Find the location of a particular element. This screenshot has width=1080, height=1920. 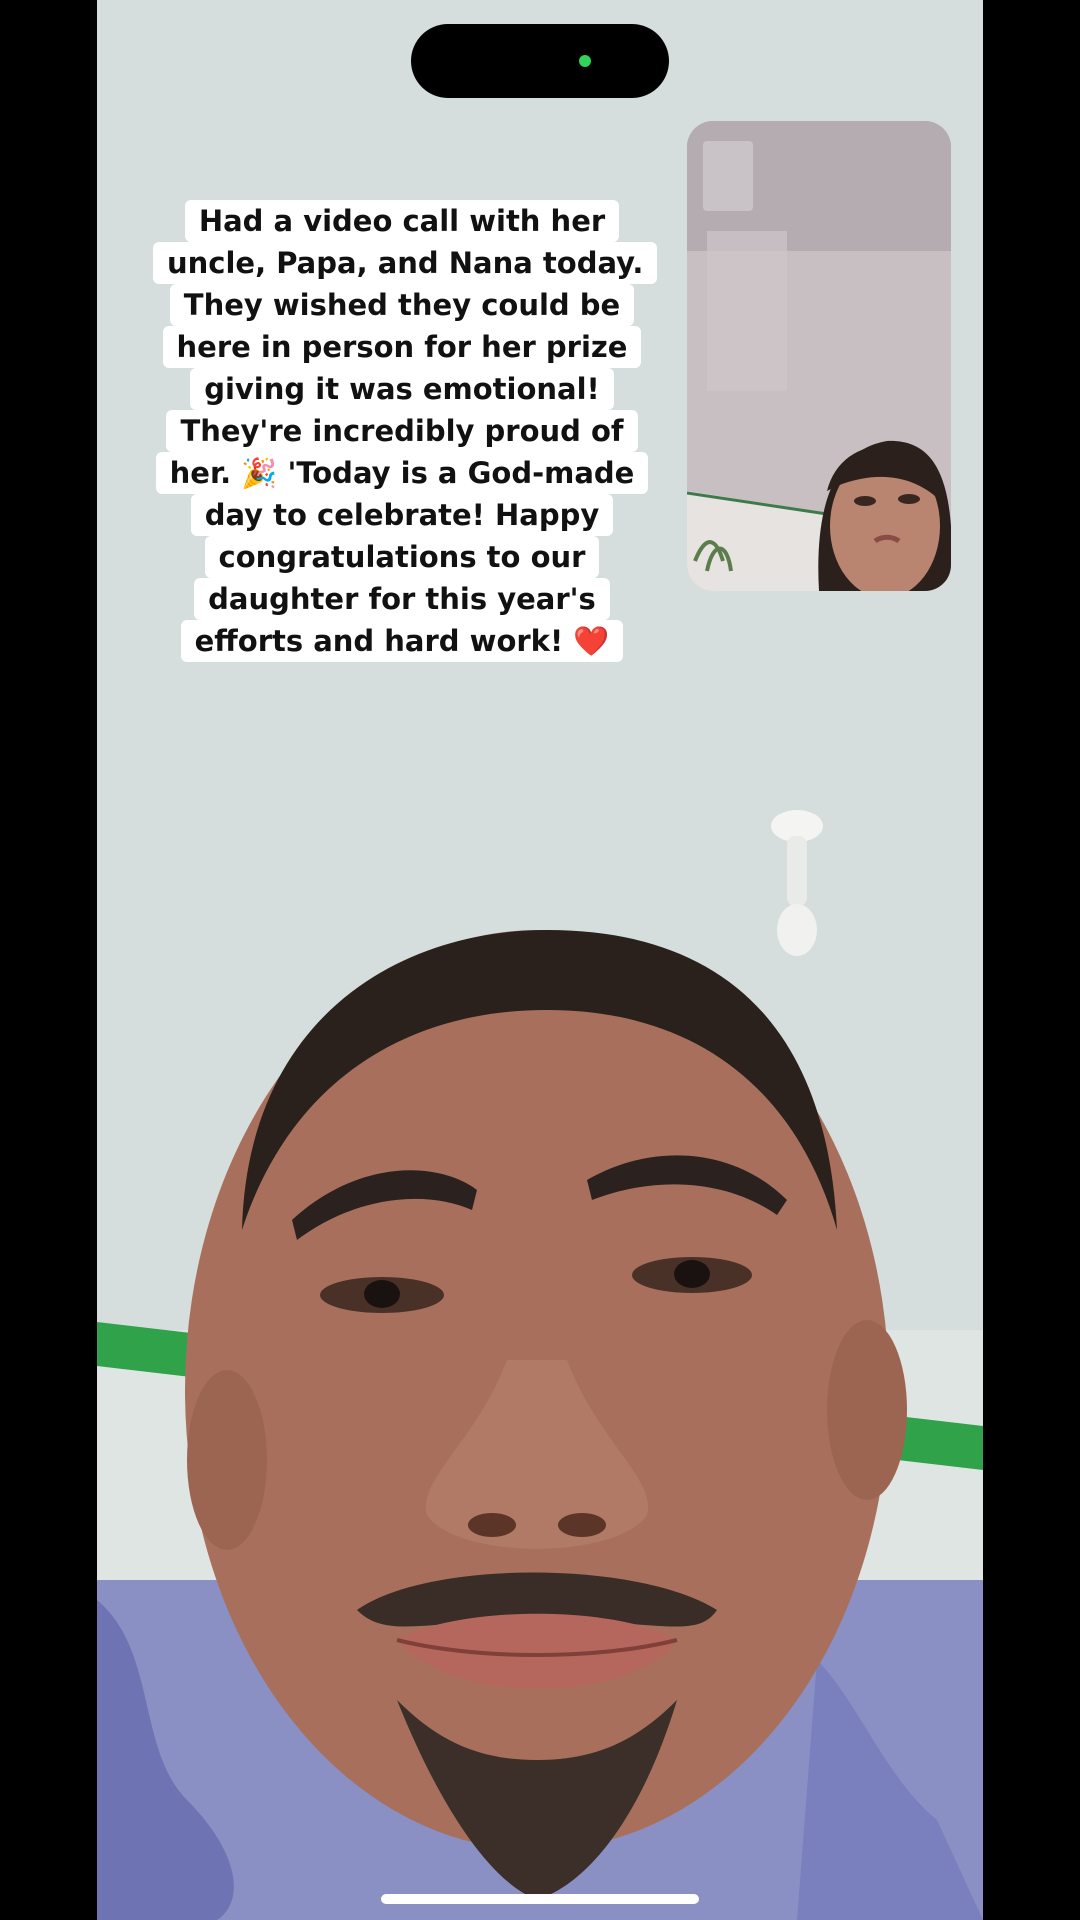

camera-active-indicator-icon is located at coordinates (585, 61).